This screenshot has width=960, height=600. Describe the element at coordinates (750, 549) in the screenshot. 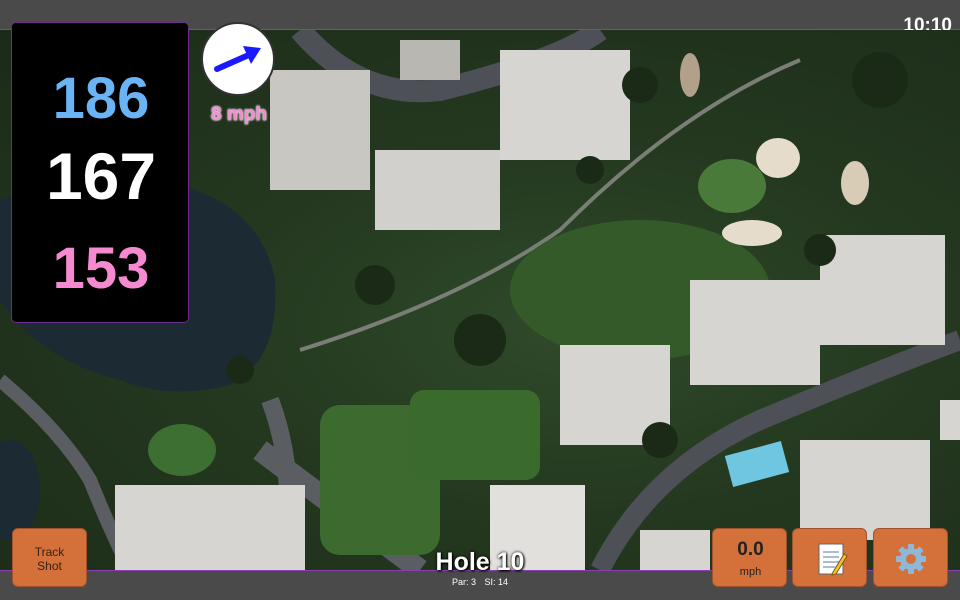

I see `speed-value: 0.0` at that location.